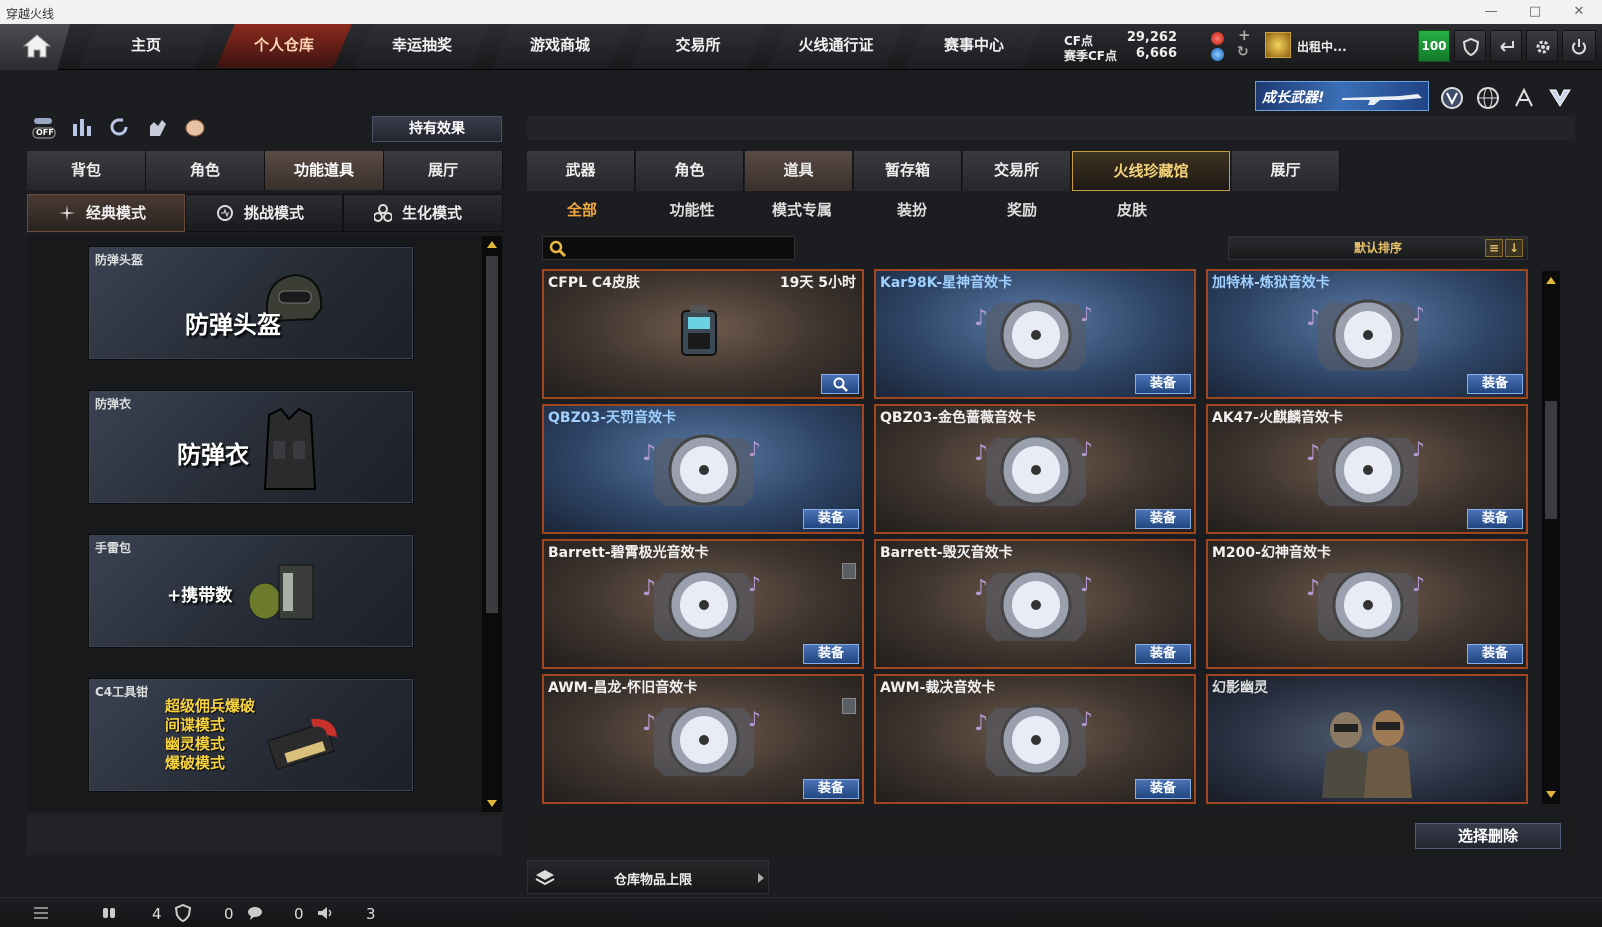 Image resolution: width=1602 pixels, height=927 pixels. Describe the element at coordinates (1491, 12) in the screenshot. I see `minimize-button: —` at that location.